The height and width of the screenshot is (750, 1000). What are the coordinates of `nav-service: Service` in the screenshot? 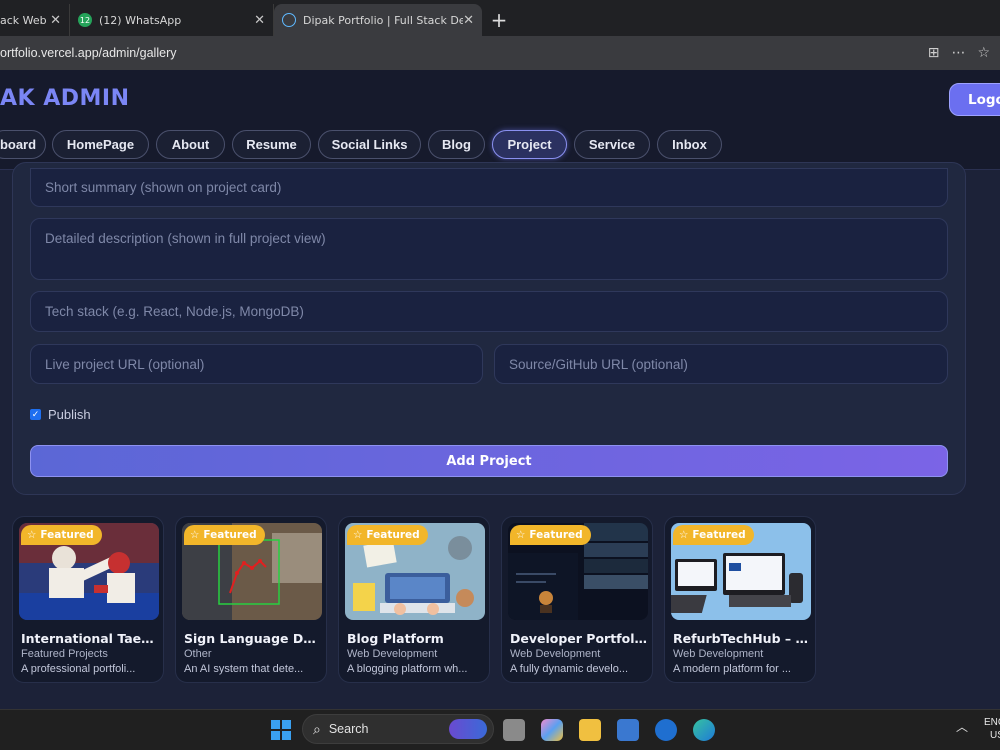 It's located at (612, 144).